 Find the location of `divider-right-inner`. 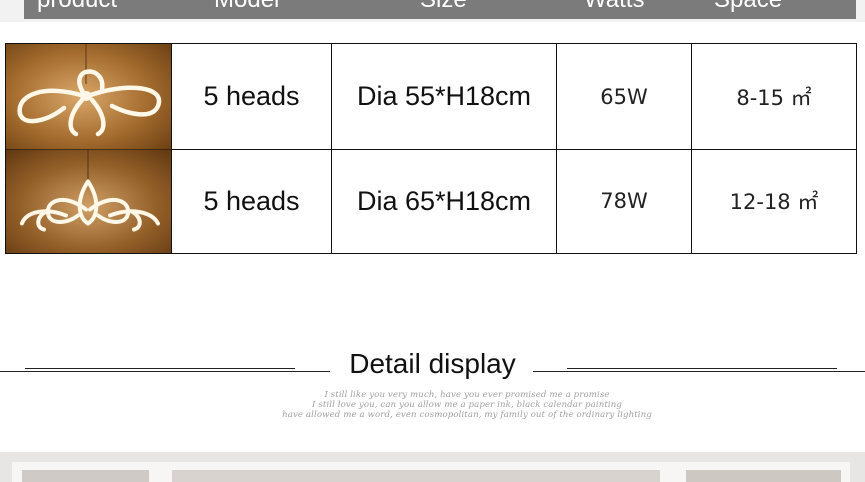

divider-right-inner is located at coordinates (702, 368).